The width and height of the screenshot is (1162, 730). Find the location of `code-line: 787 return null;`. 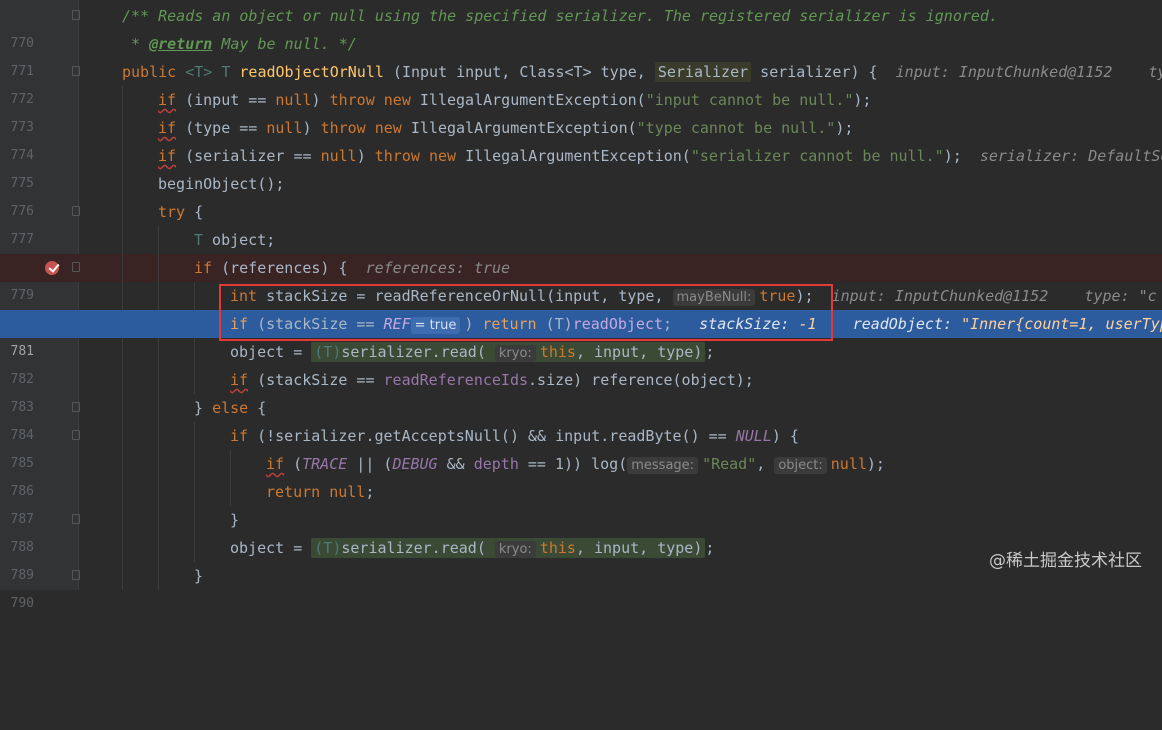

code-line: 787 return null; is located at coordinates (581, 502).